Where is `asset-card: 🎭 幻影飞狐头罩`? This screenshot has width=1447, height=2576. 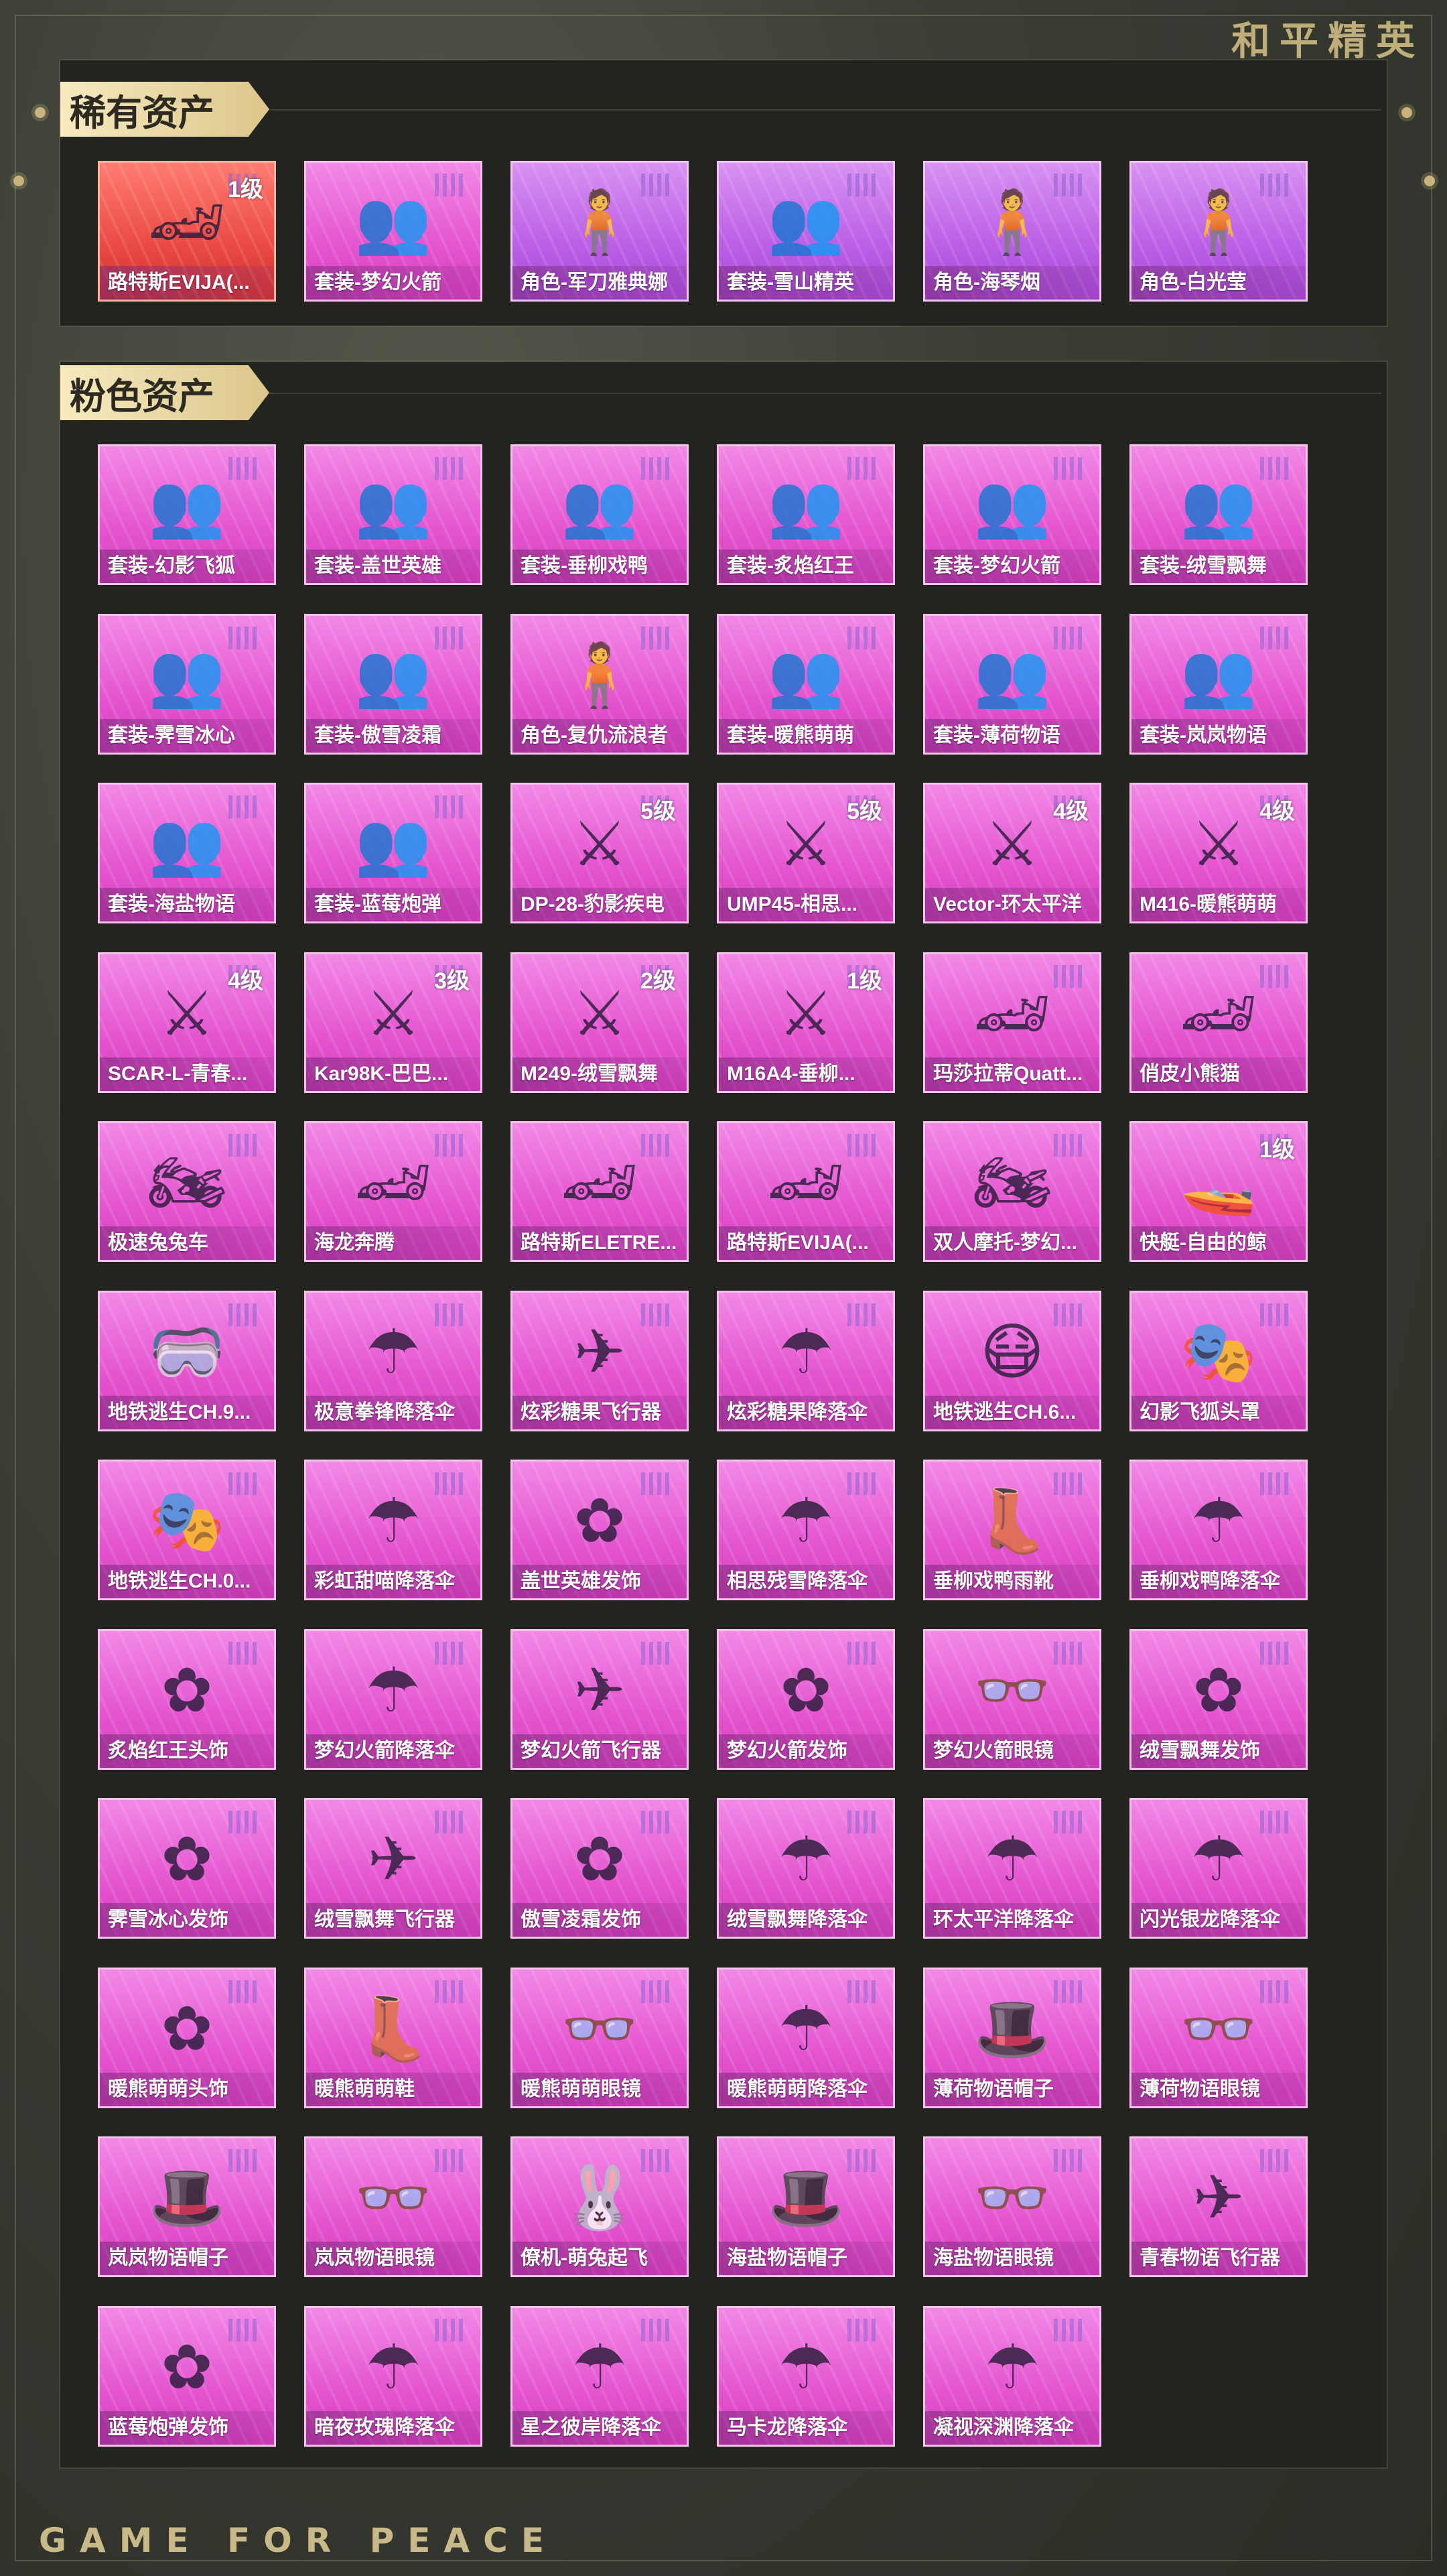 asset-card: 🎭 幻影飞狐头罩 is located at coordinates (1219, 1360).